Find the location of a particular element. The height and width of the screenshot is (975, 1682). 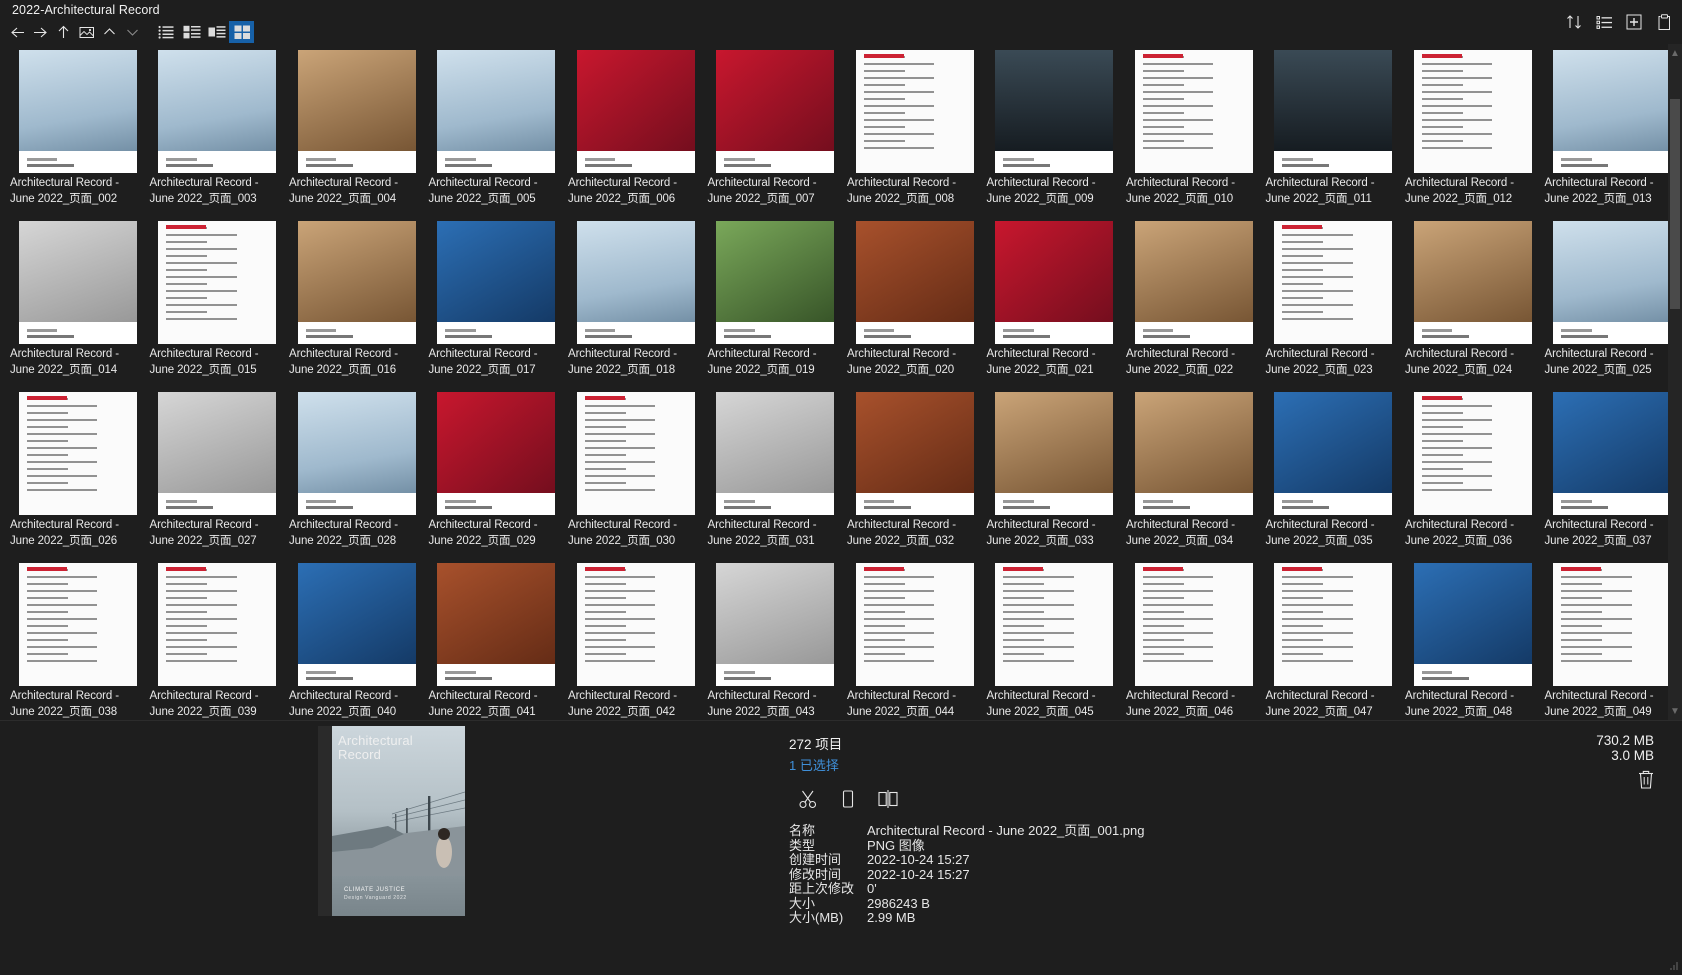

grid-item: Architectural Record - June 2022_页面_037 is located at coordinates (1612, 471).